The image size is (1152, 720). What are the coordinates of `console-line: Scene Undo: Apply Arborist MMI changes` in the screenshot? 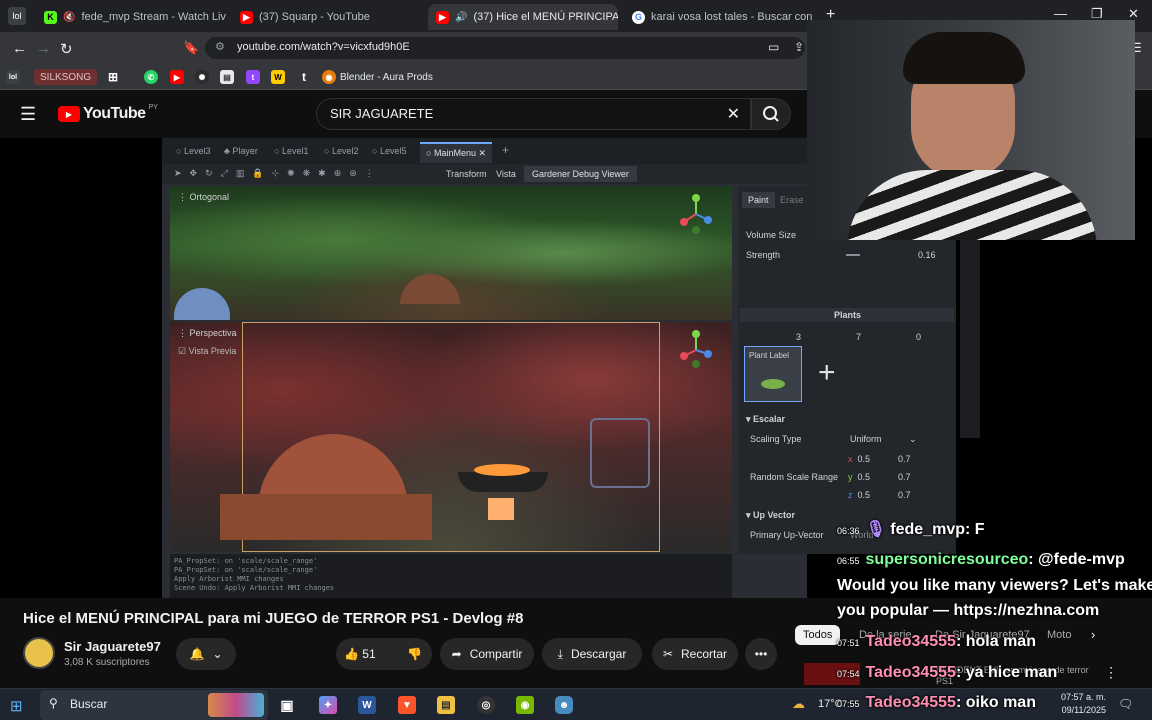 It's located at (254, 588).